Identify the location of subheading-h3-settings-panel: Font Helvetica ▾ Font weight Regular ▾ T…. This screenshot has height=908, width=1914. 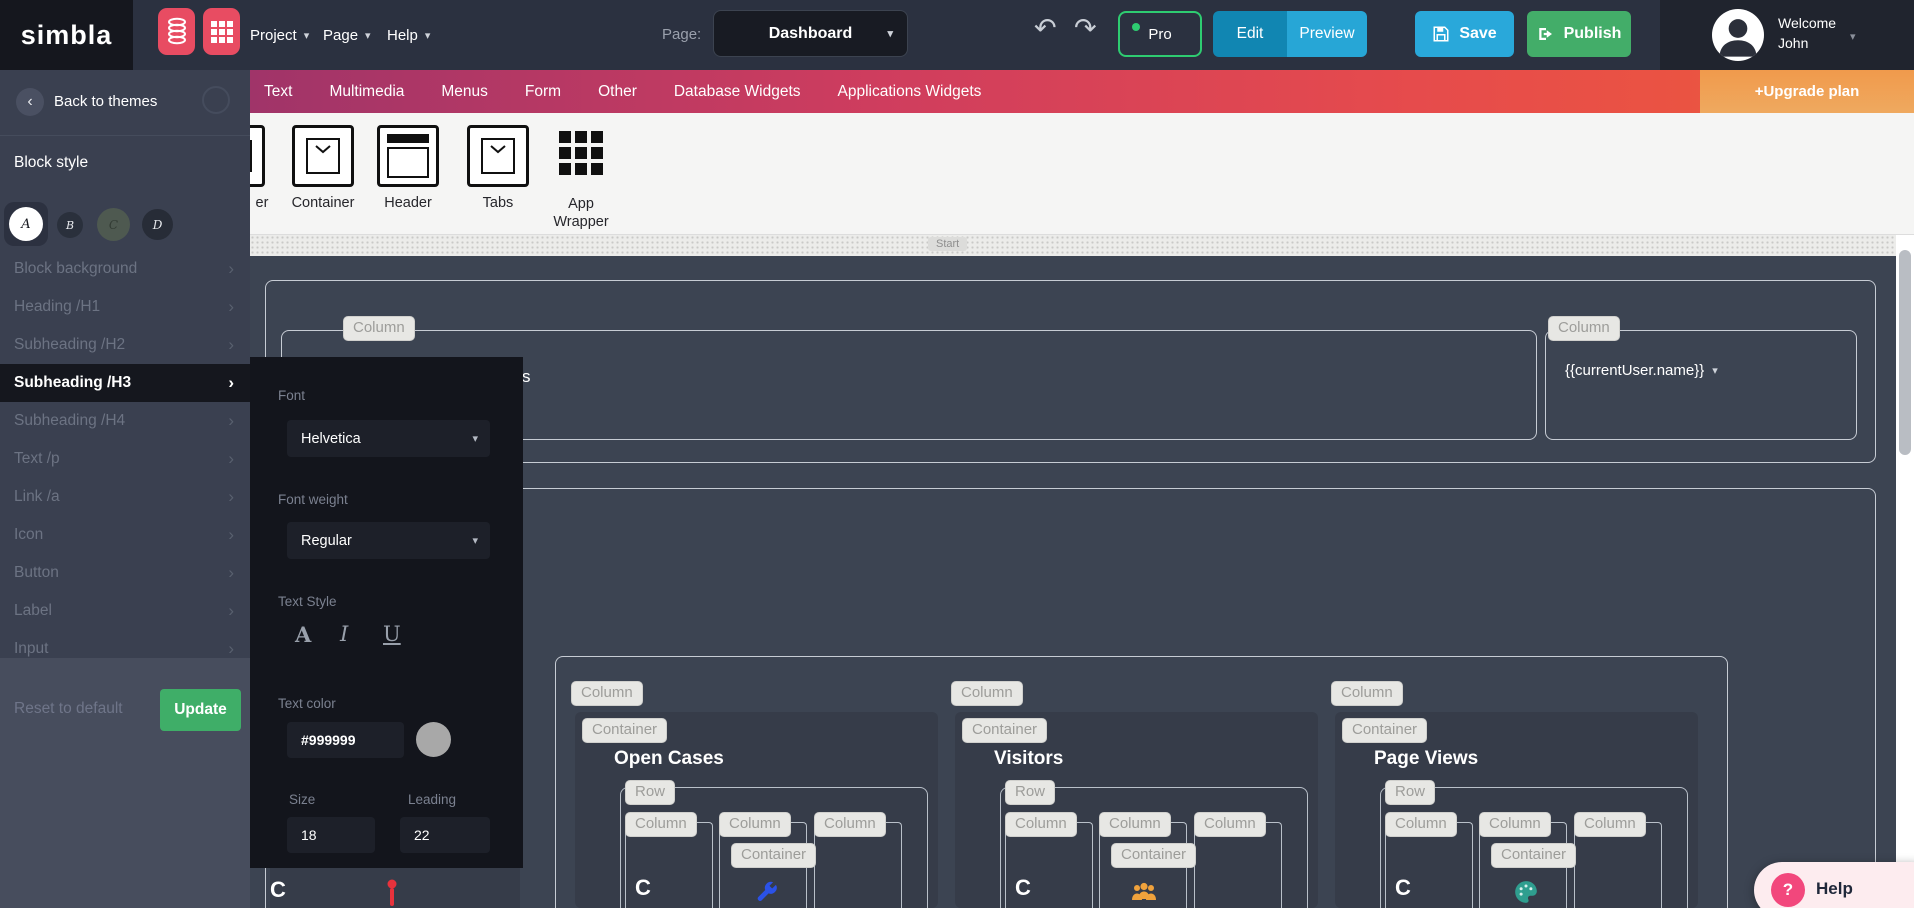
(386, 612).